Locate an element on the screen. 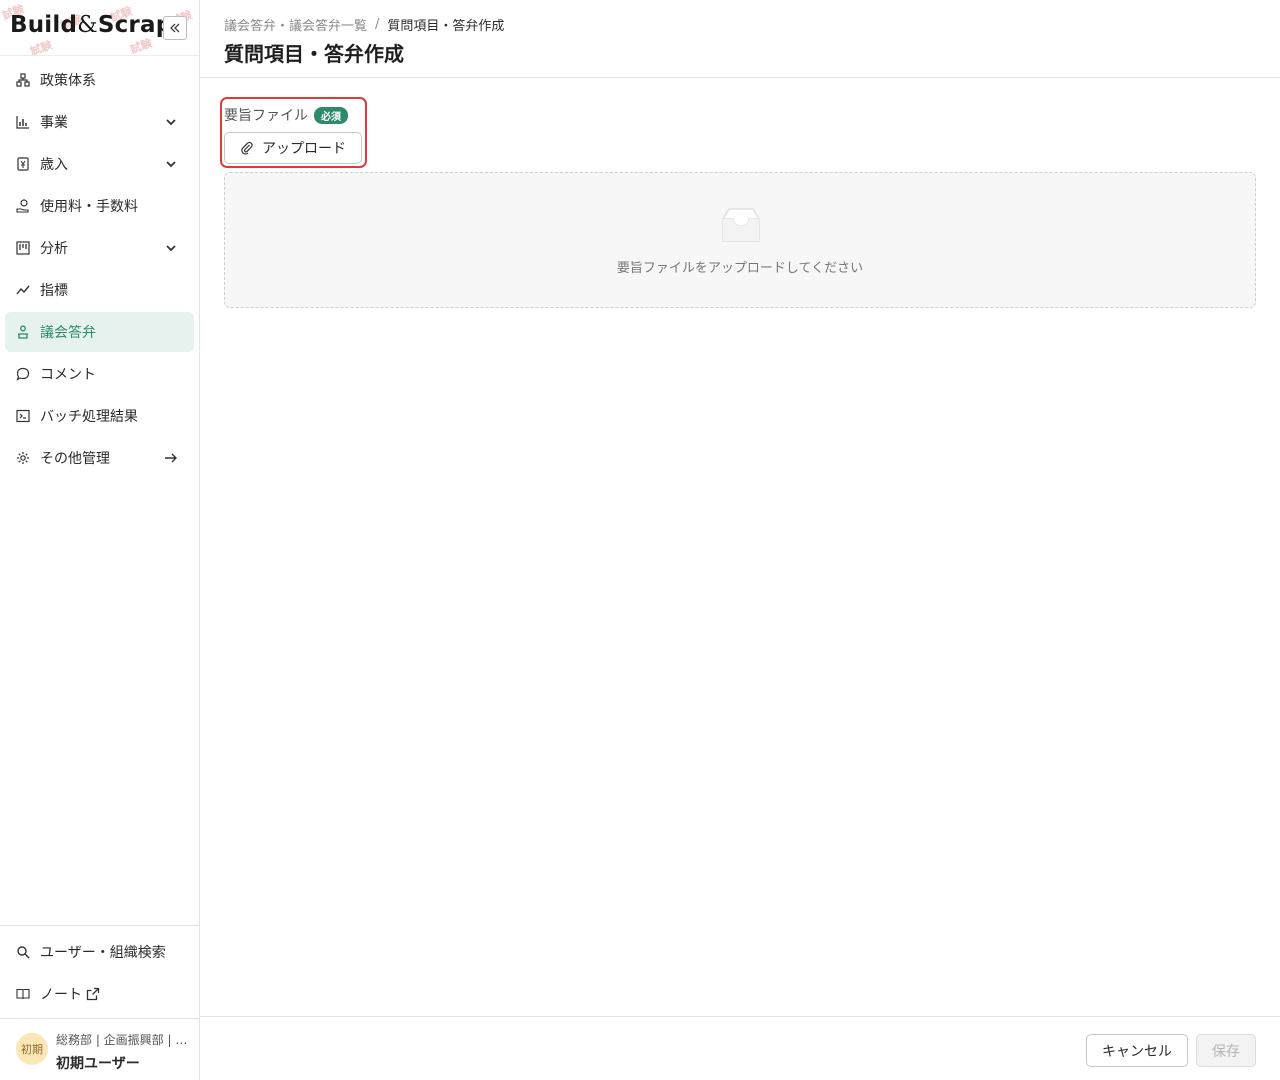  sidebar-item-projects: 事業 is located at coordinates (99, 122).